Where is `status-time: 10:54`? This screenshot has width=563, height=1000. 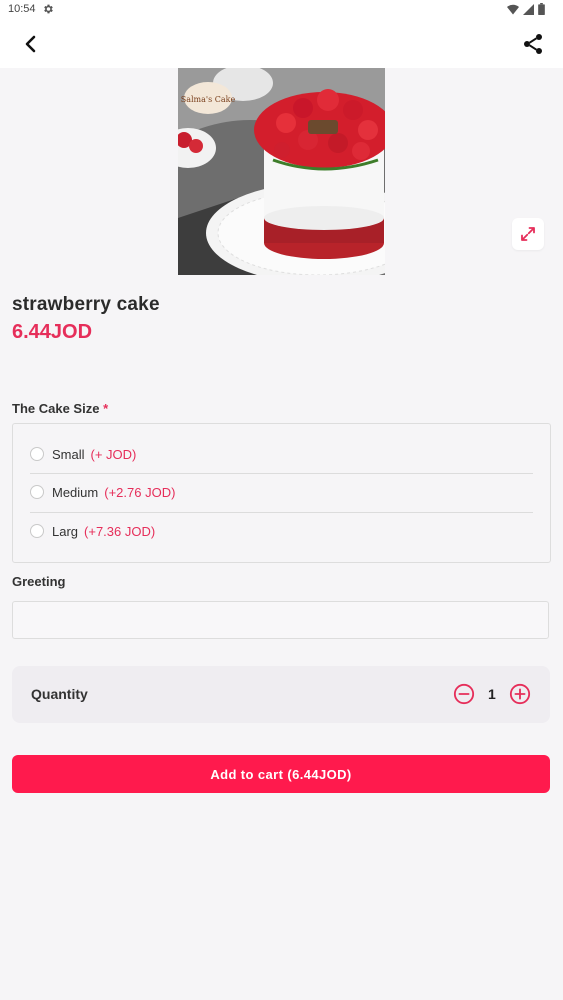 status-time: 10:54 is located at coordinates (22, 9).